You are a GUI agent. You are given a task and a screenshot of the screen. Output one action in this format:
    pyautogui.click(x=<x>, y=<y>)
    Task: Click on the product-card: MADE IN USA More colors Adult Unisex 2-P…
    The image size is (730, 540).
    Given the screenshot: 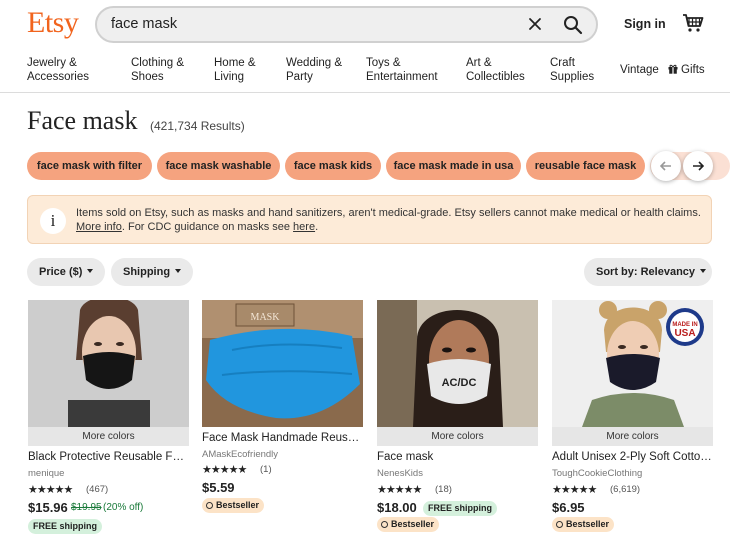 What is the action you would take?
    pyautogui.click(x=632, y=420)
    